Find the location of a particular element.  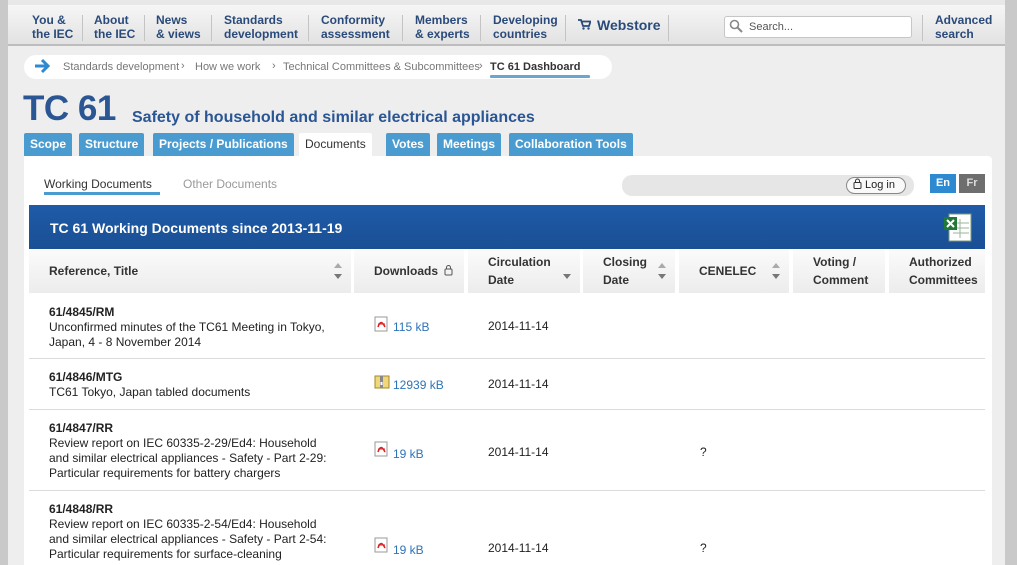

col-label: Authorized is located at coordinates (940, 262).